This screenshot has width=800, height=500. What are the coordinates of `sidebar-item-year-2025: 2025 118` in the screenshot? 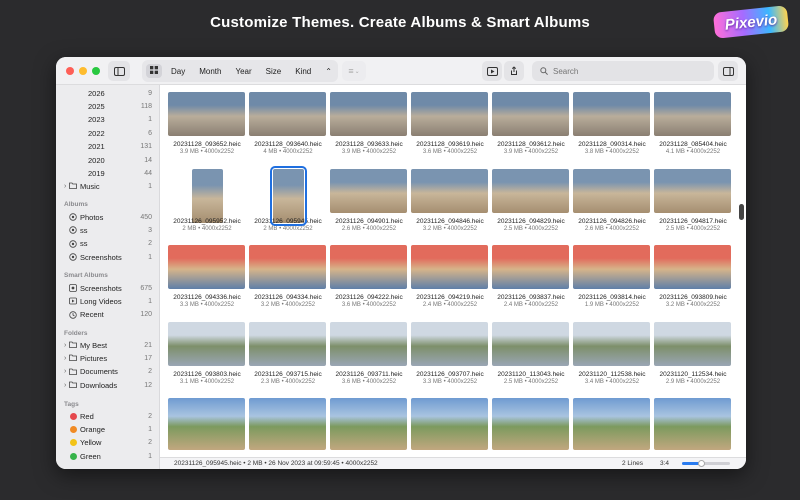 It's located at (107, 106).